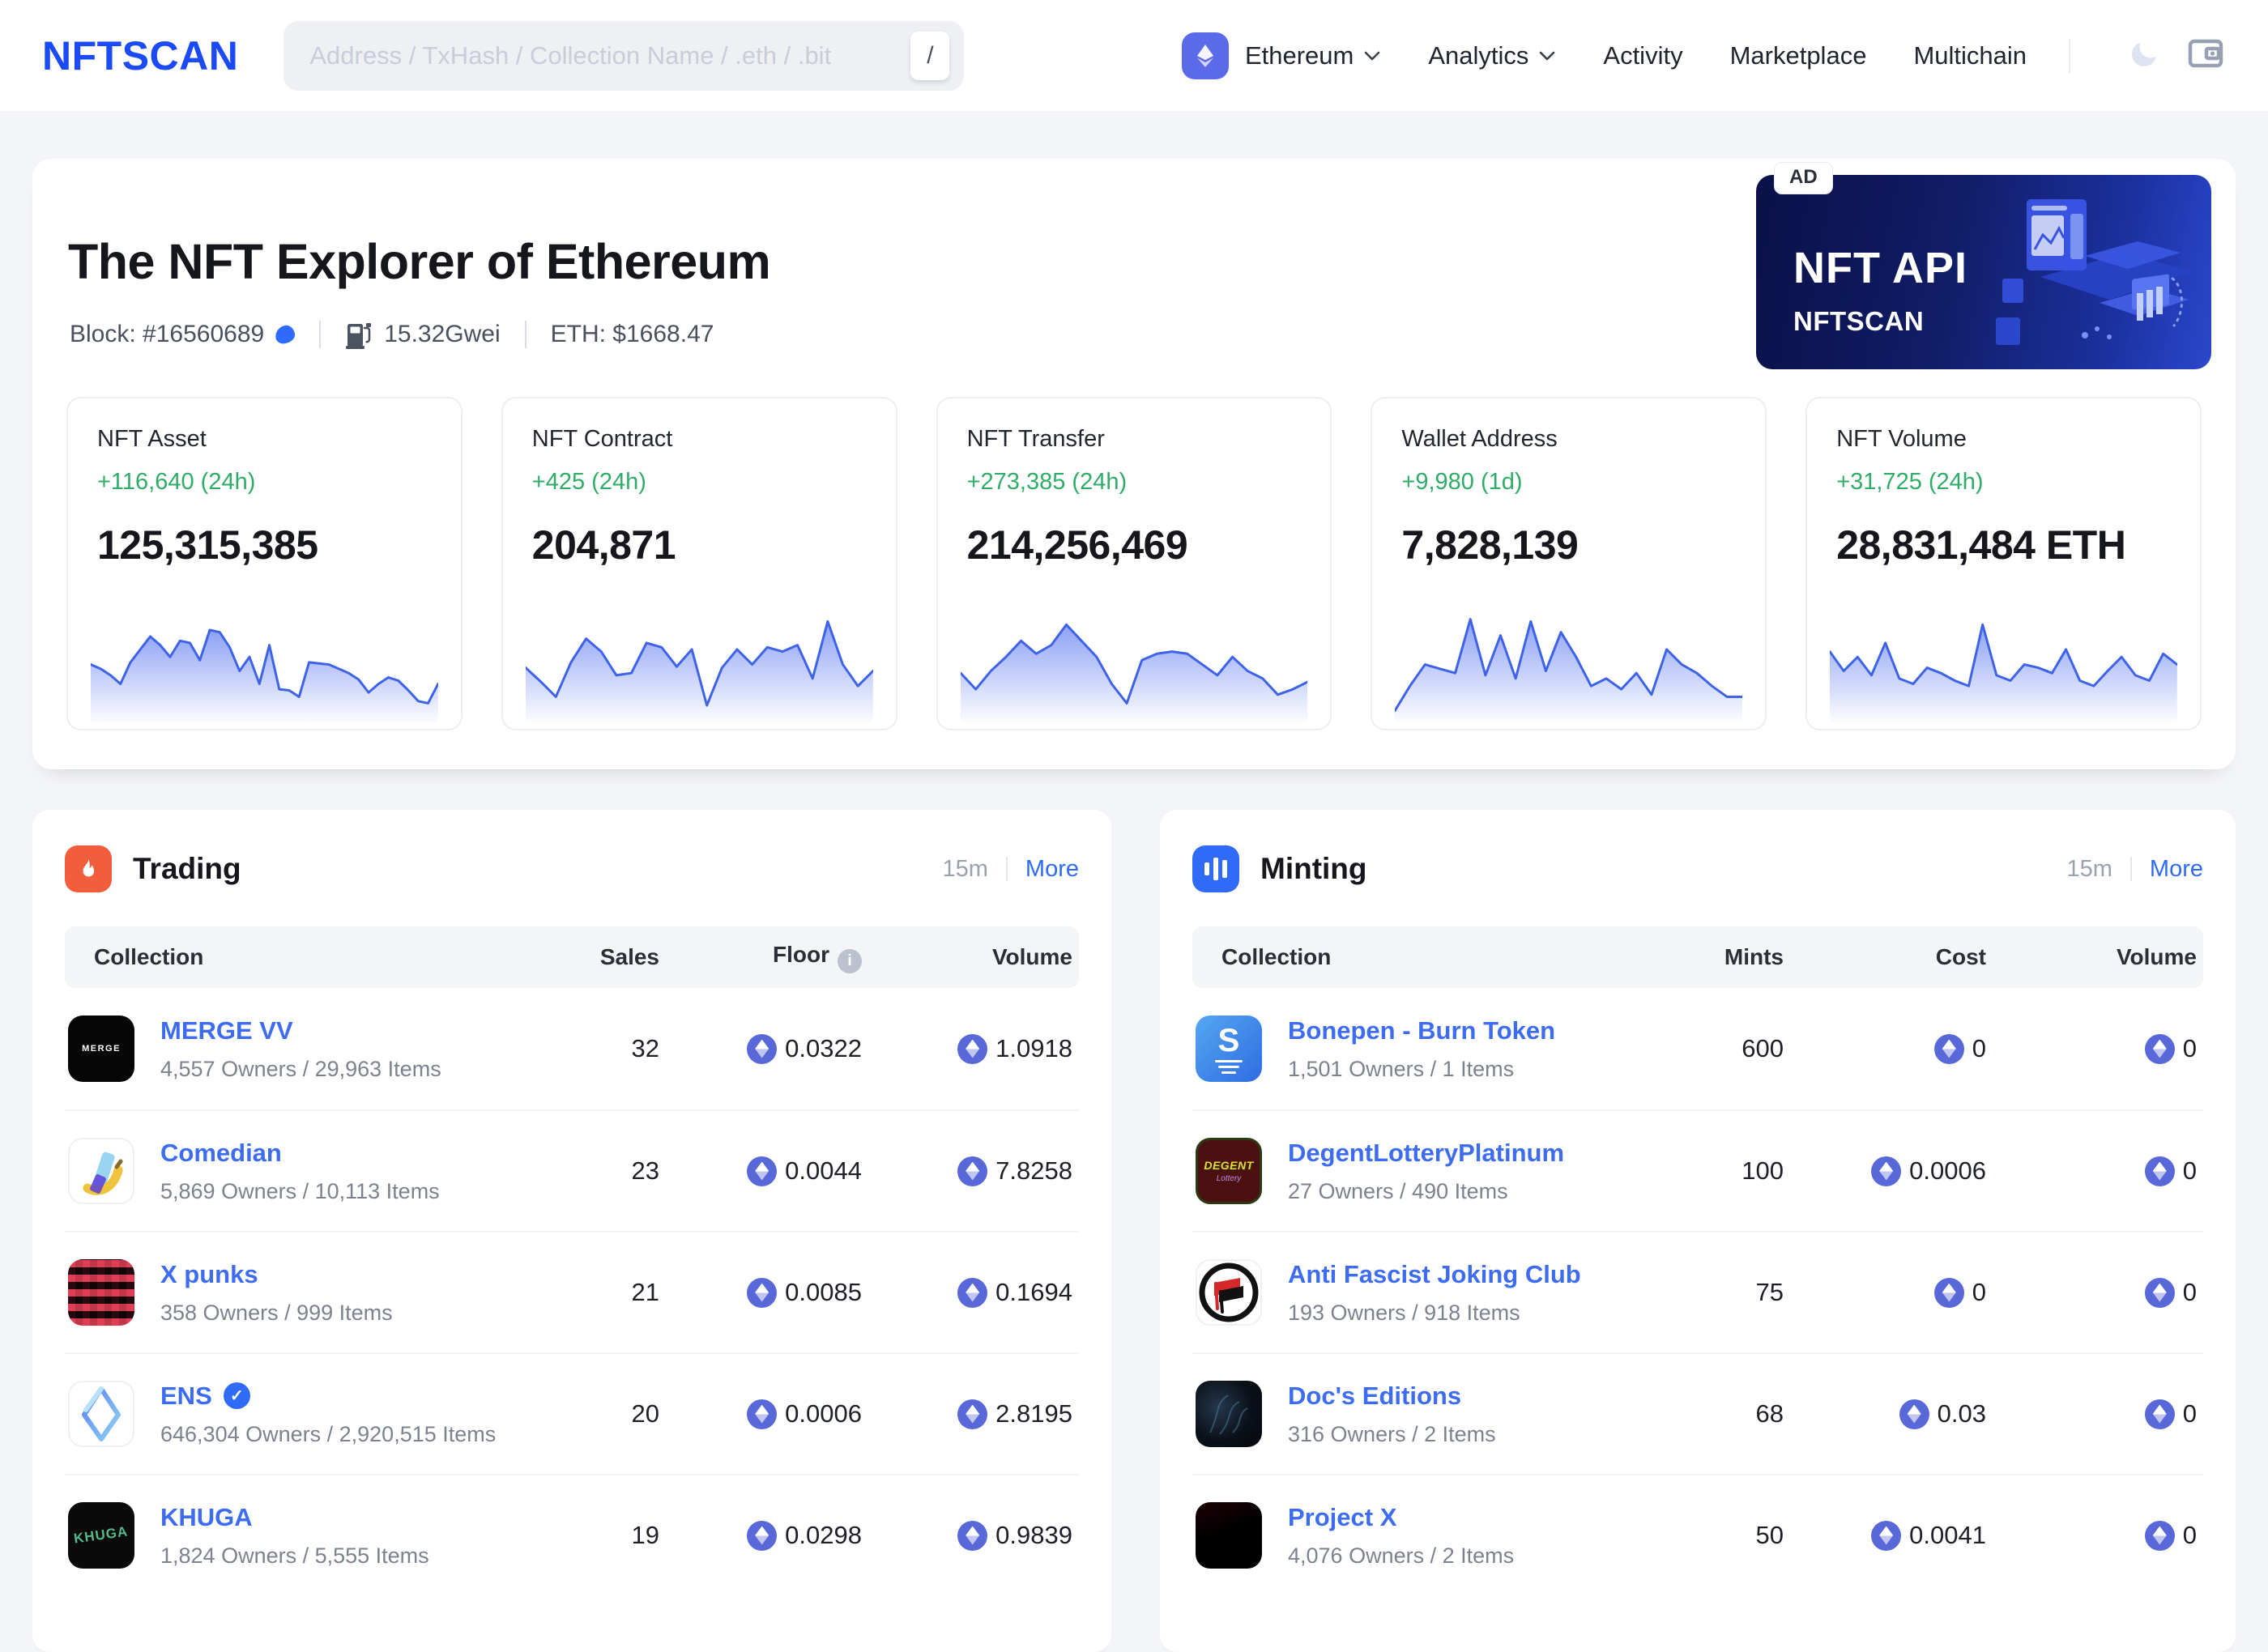 This screenshot has height=1652, width=2268. Describe the element at coordinates (149, 956) in the screenshot. I see `col-collection: Collection` at that location.